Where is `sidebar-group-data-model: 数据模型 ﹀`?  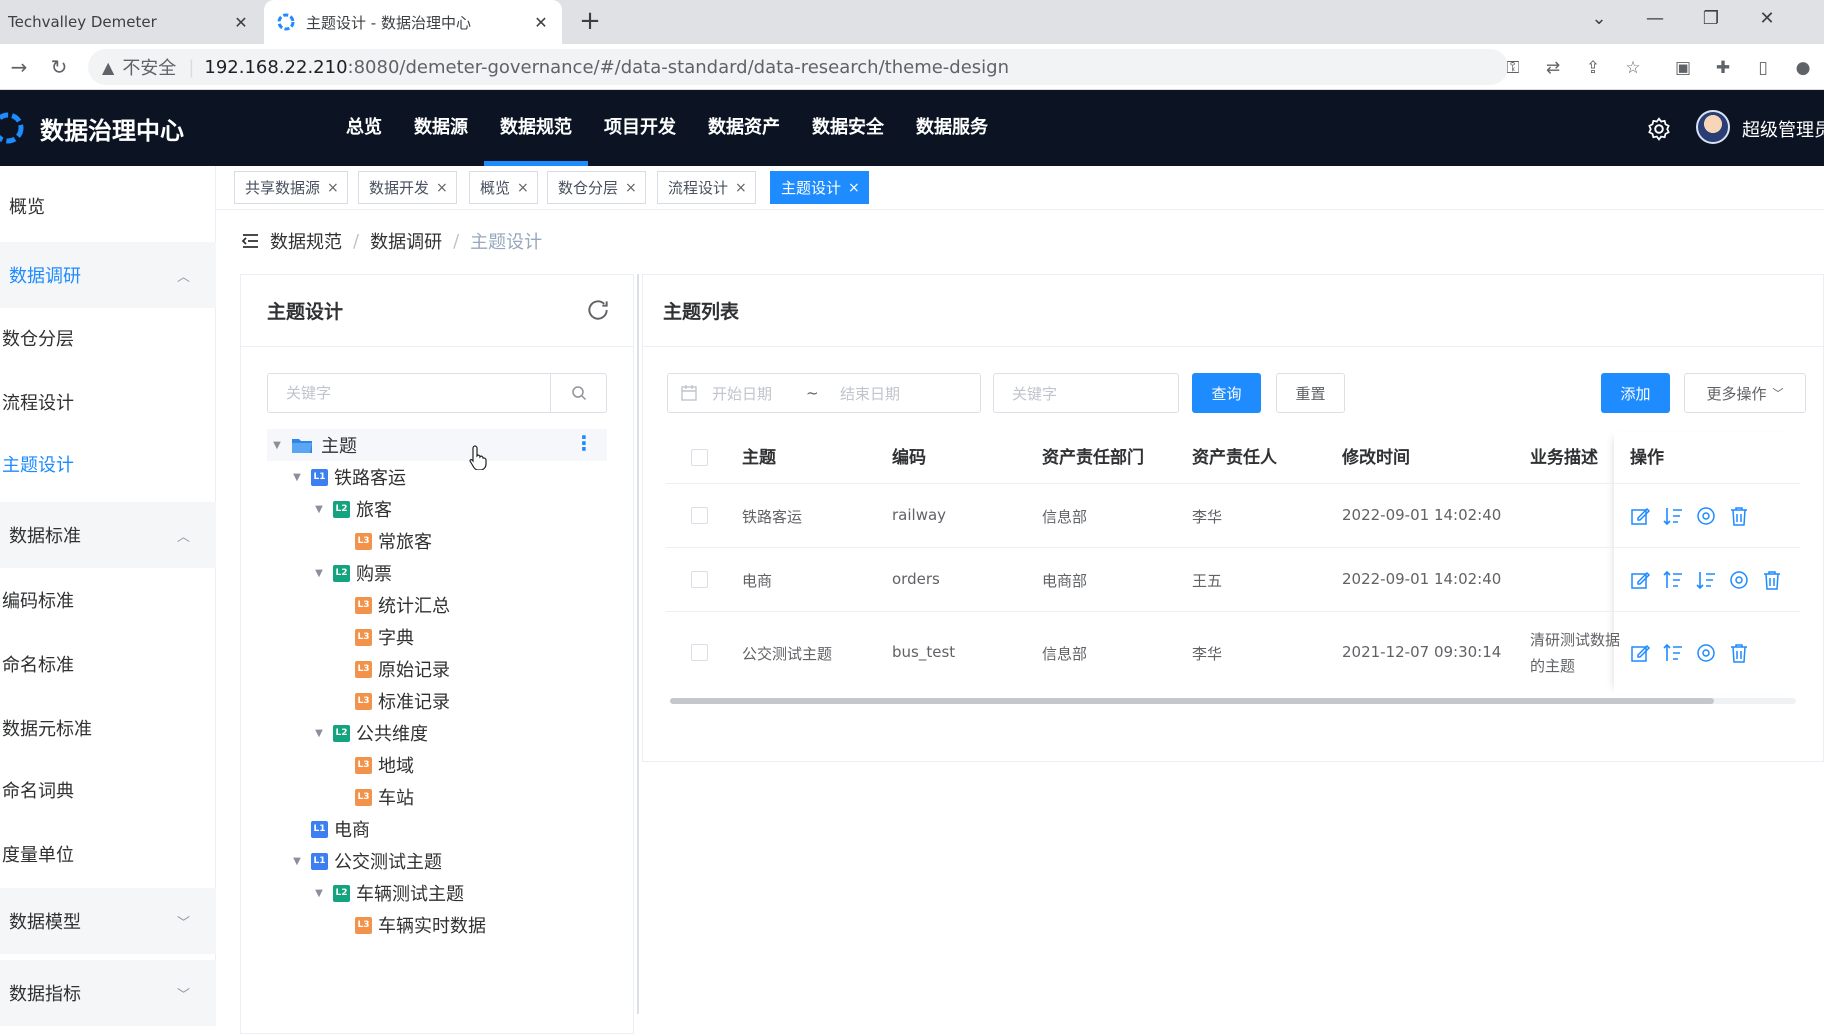
sidebar-group-data-model: 数据模型 ﹀ is located at coordinates (108, 921).